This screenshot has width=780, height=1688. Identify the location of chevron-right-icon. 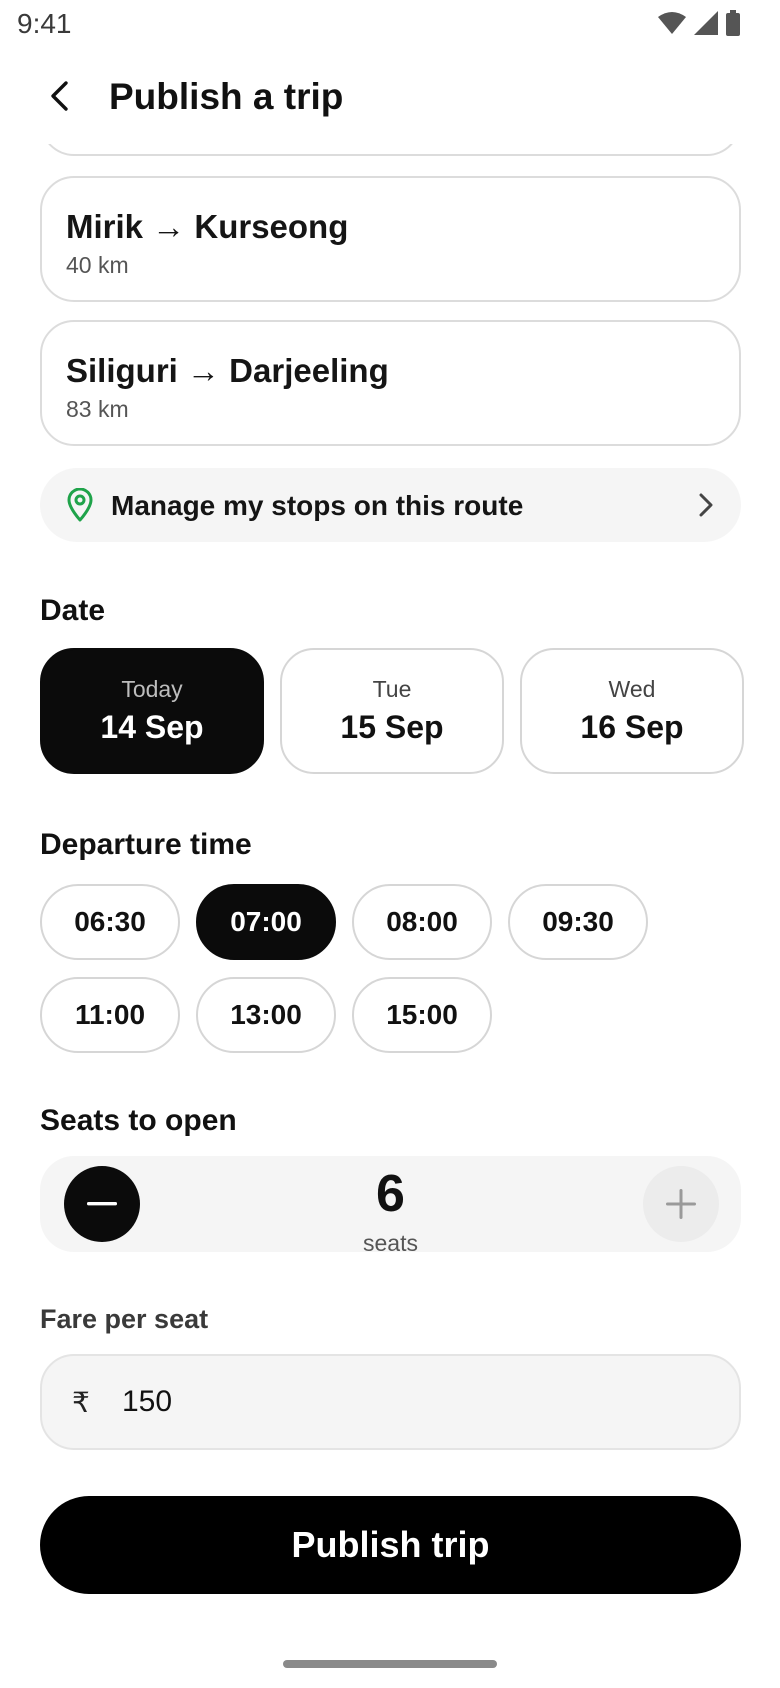
(706, 505).